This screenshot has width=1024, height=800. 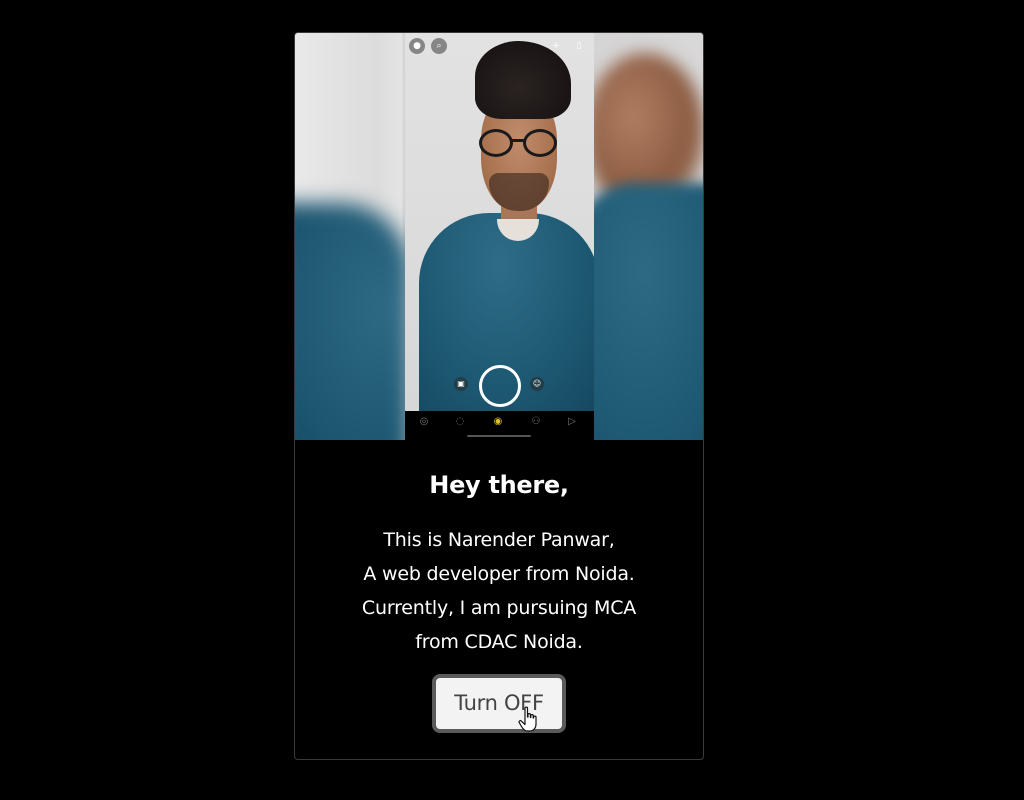 I want to click on stories-icon: ⚇, so click(x=536, y=421).